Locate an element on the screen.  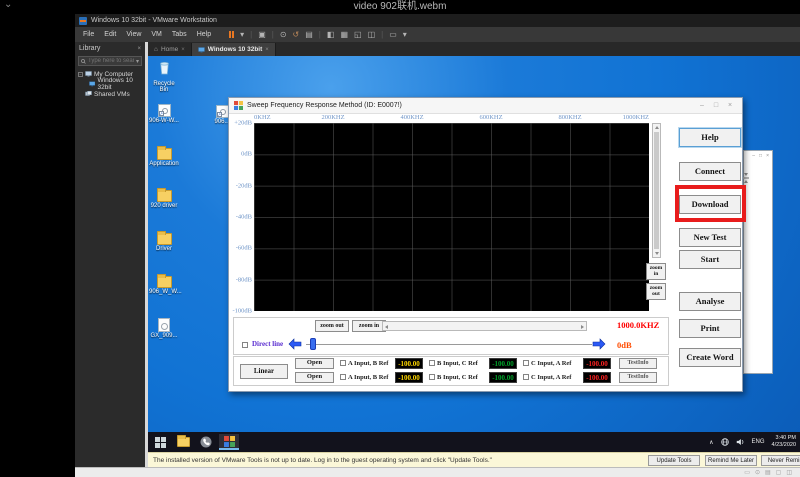
linear-button: Linear is located at coordinates (264, 371).